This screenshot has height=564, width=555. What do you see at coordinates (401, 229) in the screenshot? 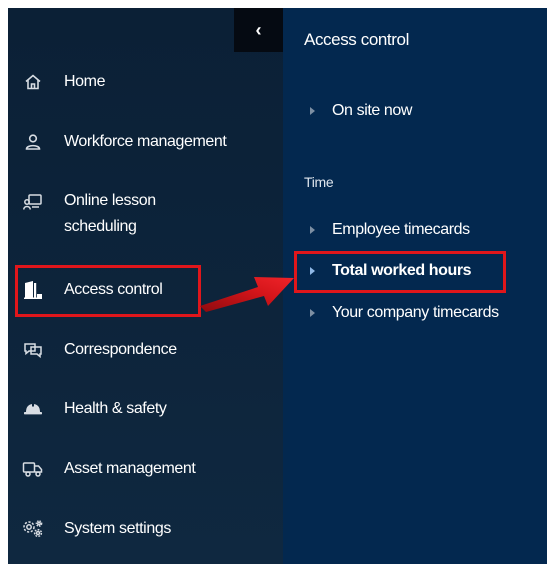
I see `submenu-item-label: Employee timecards` at bounding box center [401, 229].